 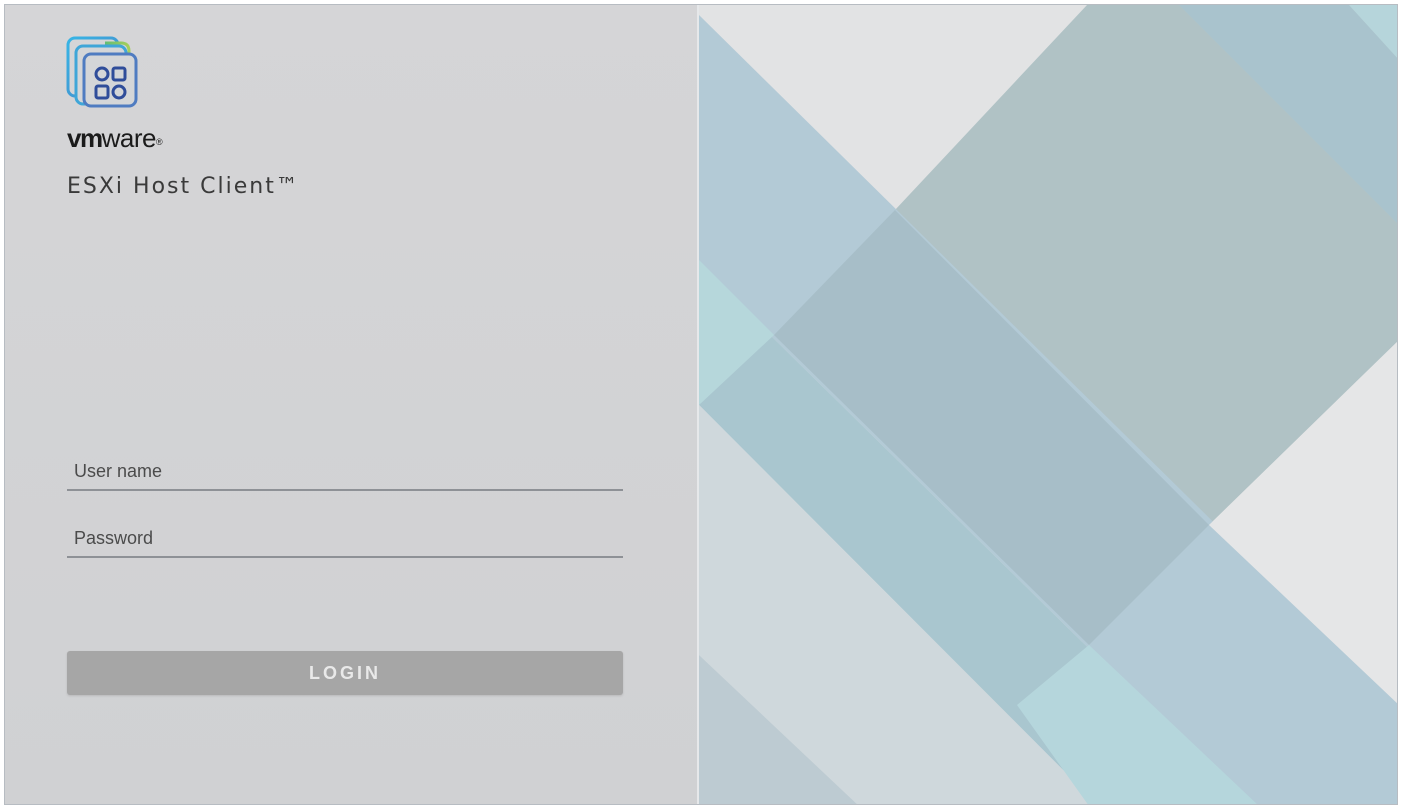 I want to click on product-title: ESXi Host Client™, so click(x=183, y=186).